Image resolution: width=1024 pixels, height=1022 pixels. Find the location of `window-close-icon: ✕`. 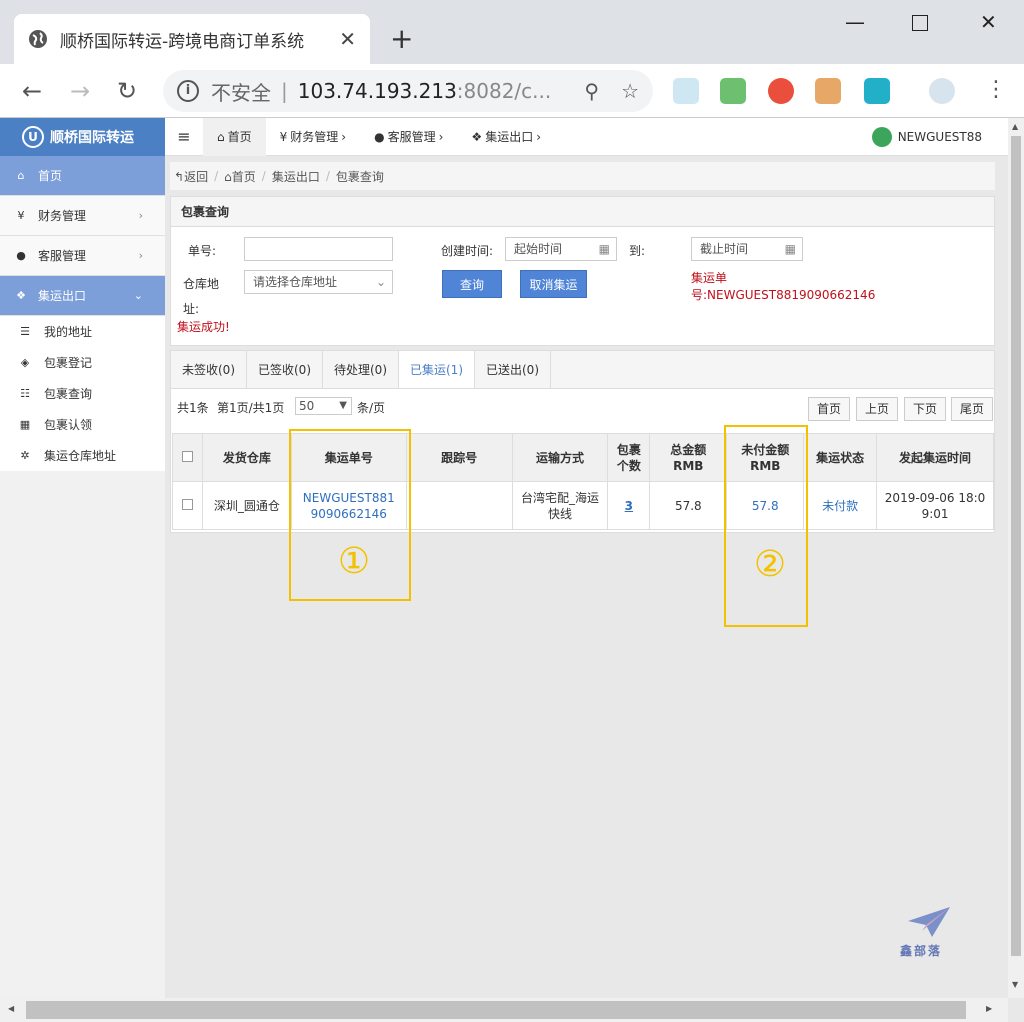

window-close-icon: ✕ is located at coordinates (988, 22).